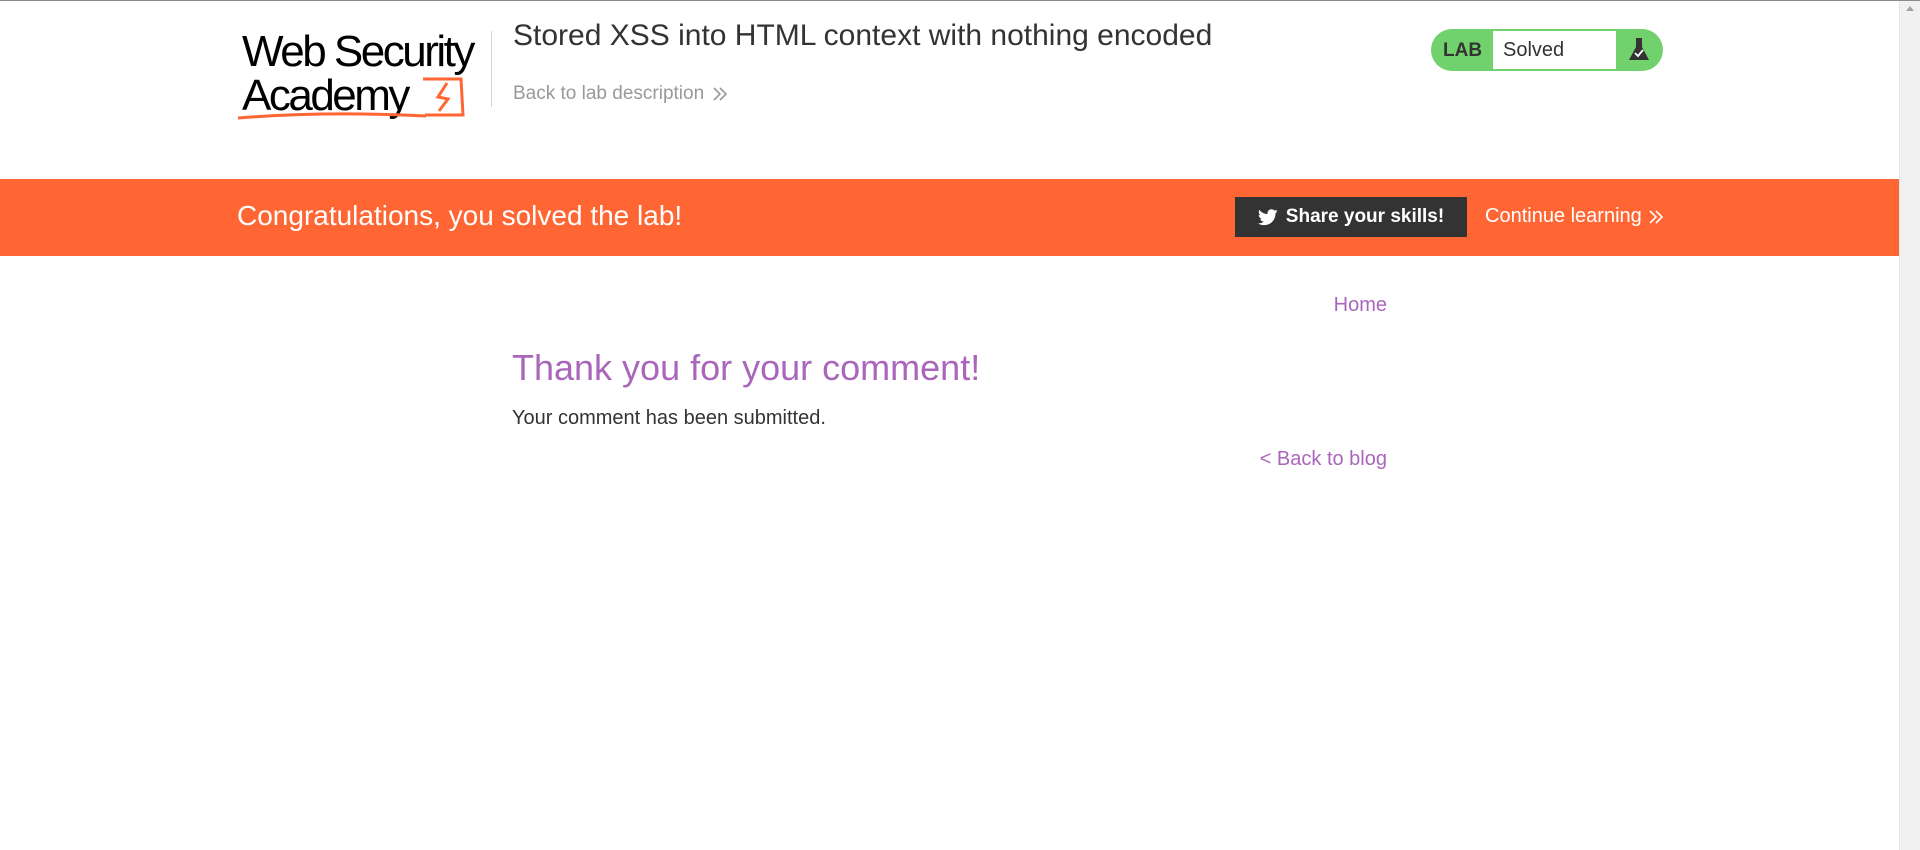 The height and width of the screenshot is (850, 1920). I want to click on share-skills-button: Share your skills!, so click(1351, 217).